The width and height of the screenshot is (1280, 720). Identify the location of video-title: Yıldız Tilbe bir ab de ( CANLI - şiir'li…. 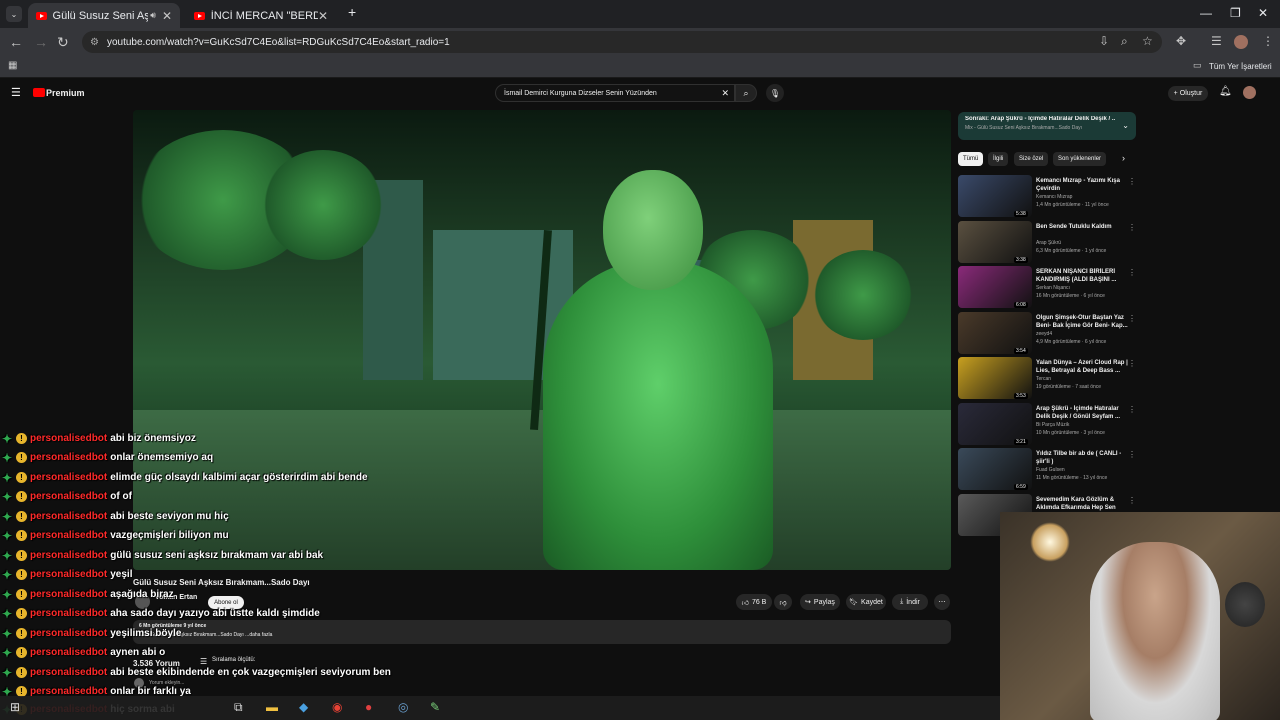
(1083, 458).